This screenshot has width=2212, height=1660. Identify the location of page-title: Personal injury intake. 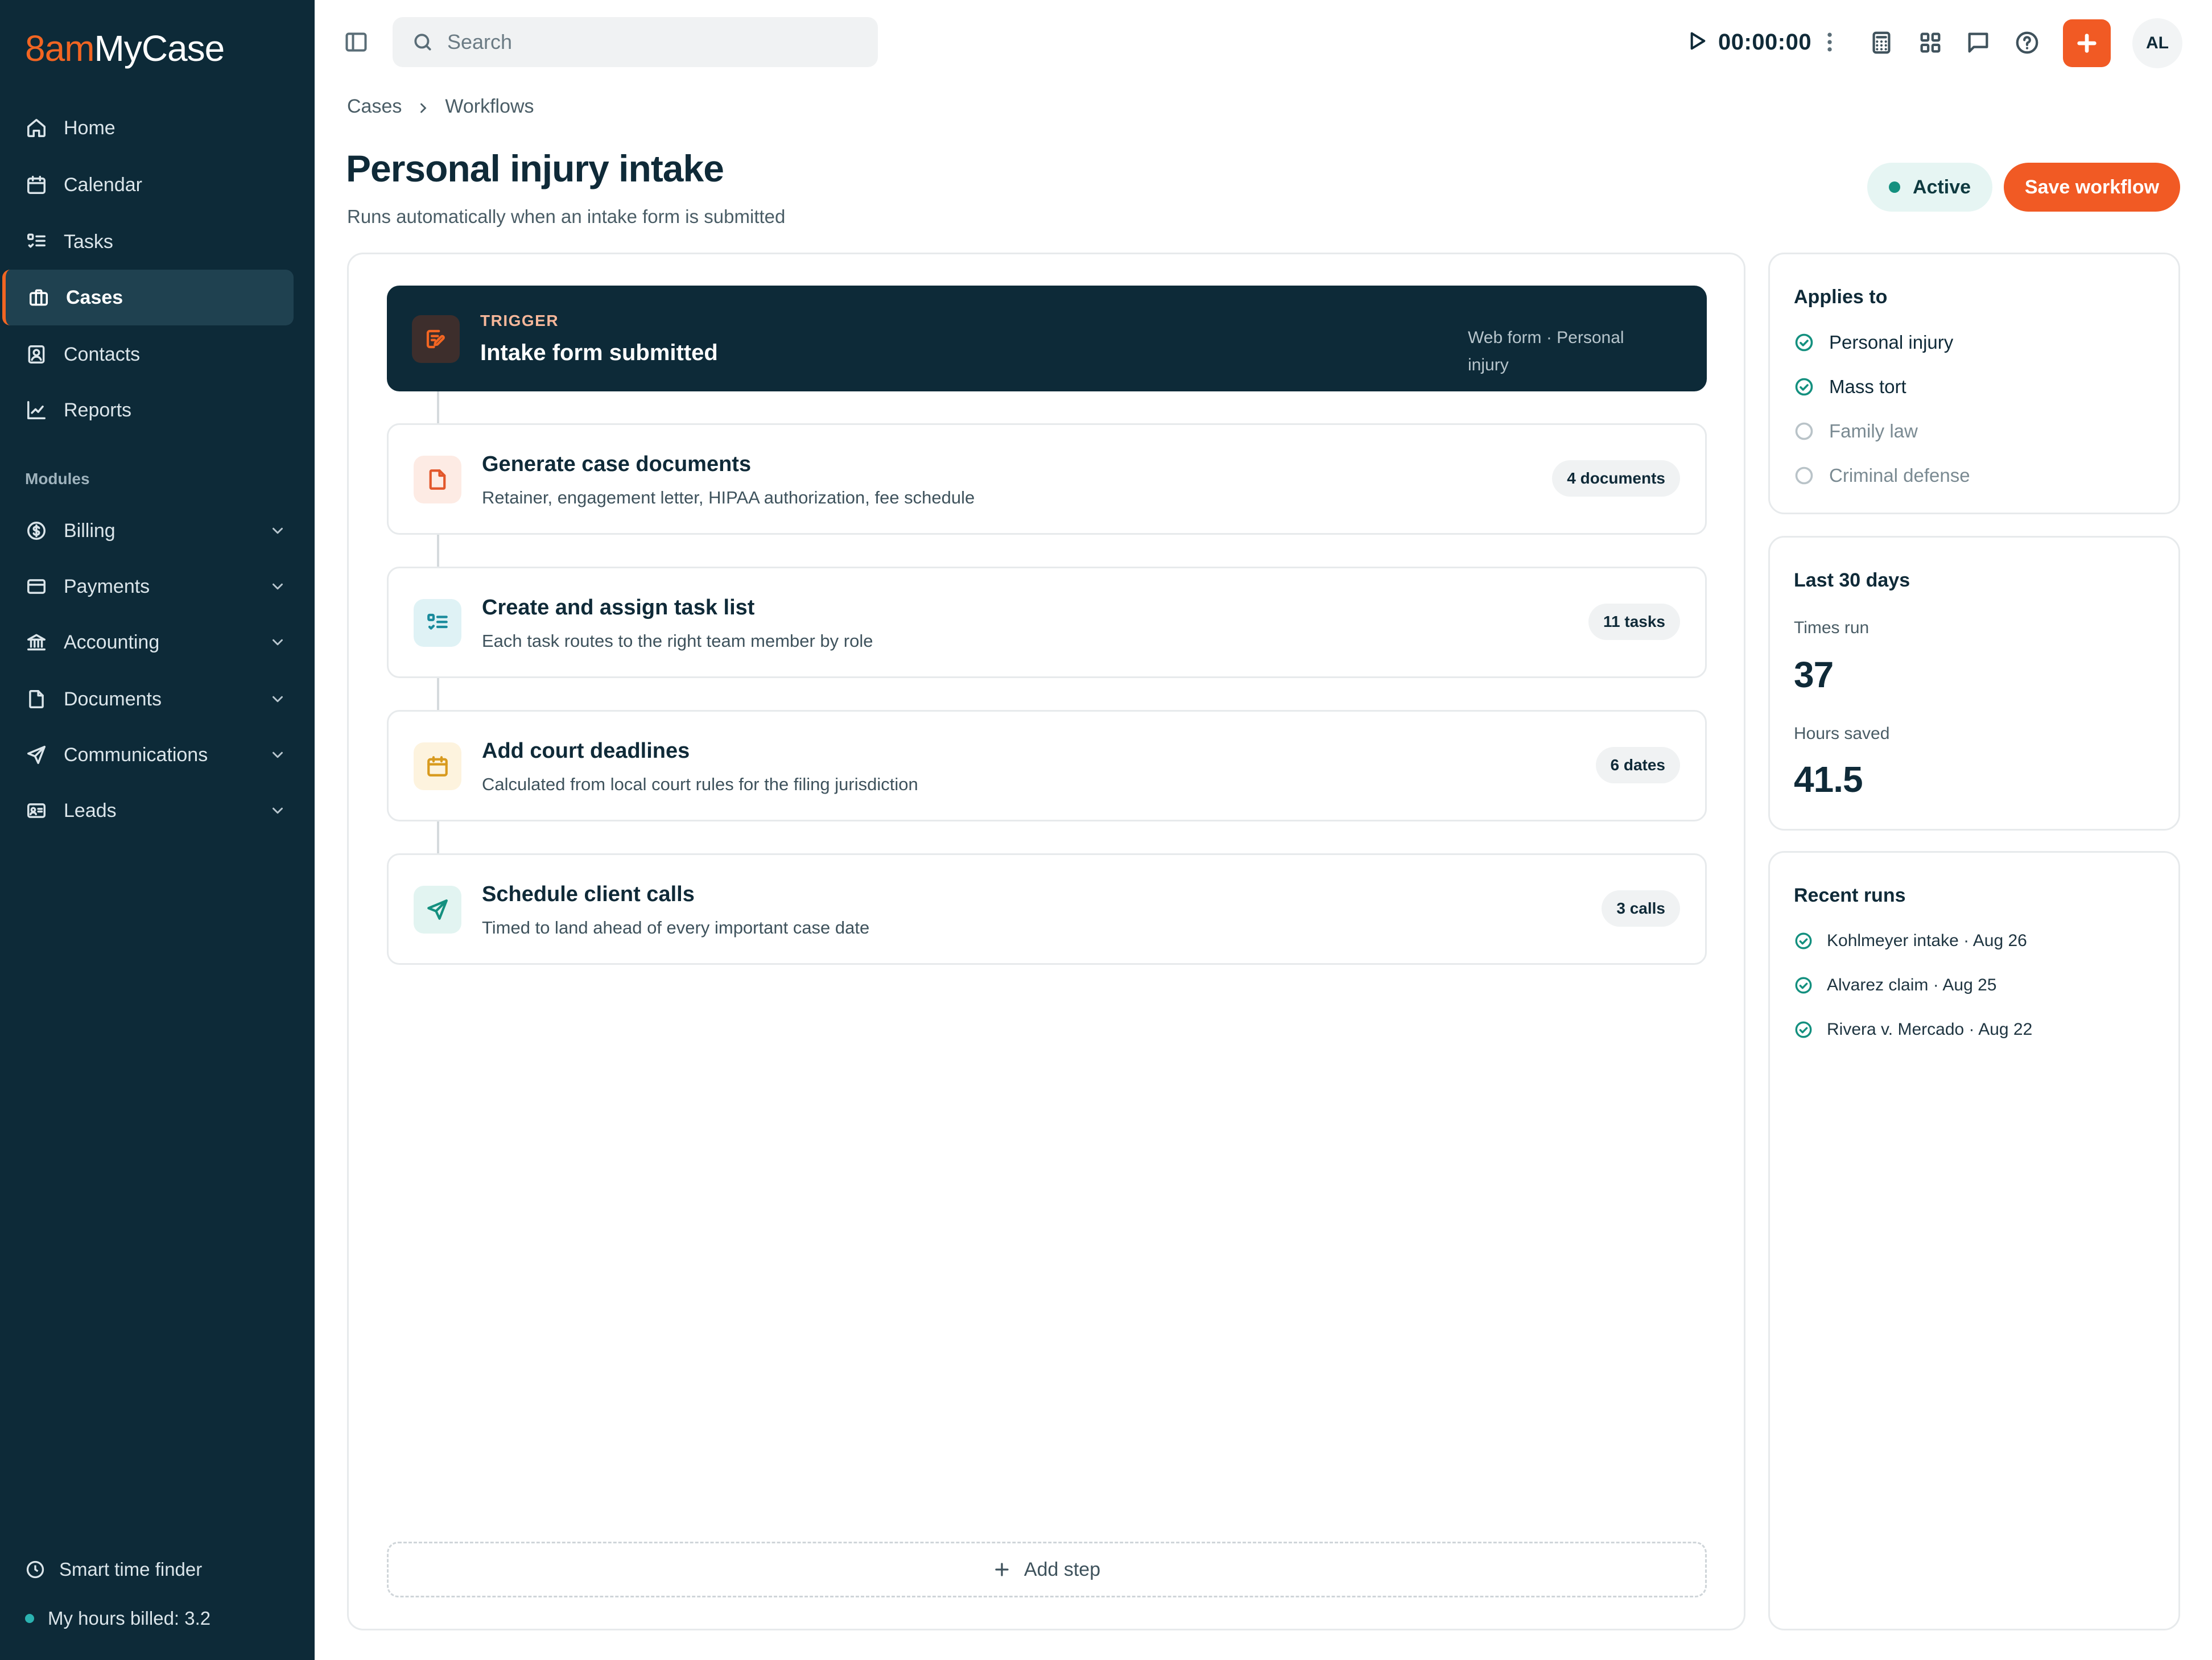
(535, 168).